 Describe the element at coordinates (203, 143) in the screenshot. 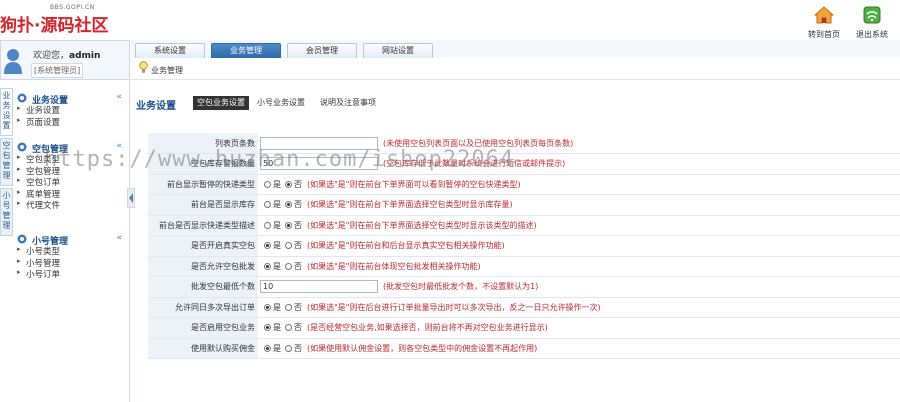

I see `form-label: 列表页条数` at that location.